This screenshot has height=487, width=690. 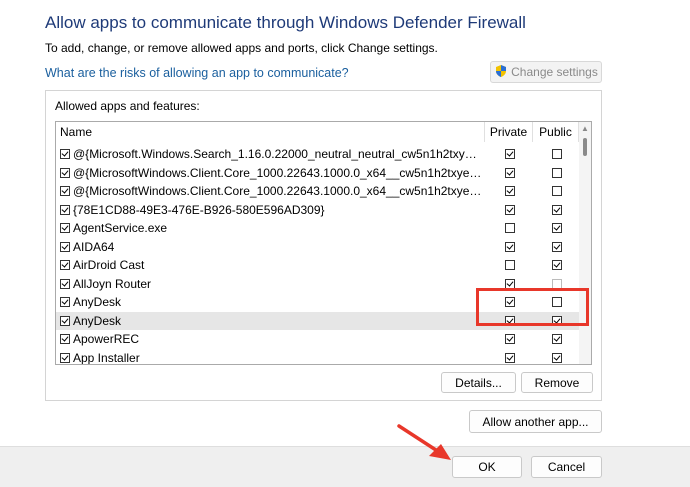 What do you see at coordinates (199, 209) in the screenshot?
I see `app-name: {78E1CD88-49E3-476E-B926-580E596AD309}` at bounding box center [199, 209].